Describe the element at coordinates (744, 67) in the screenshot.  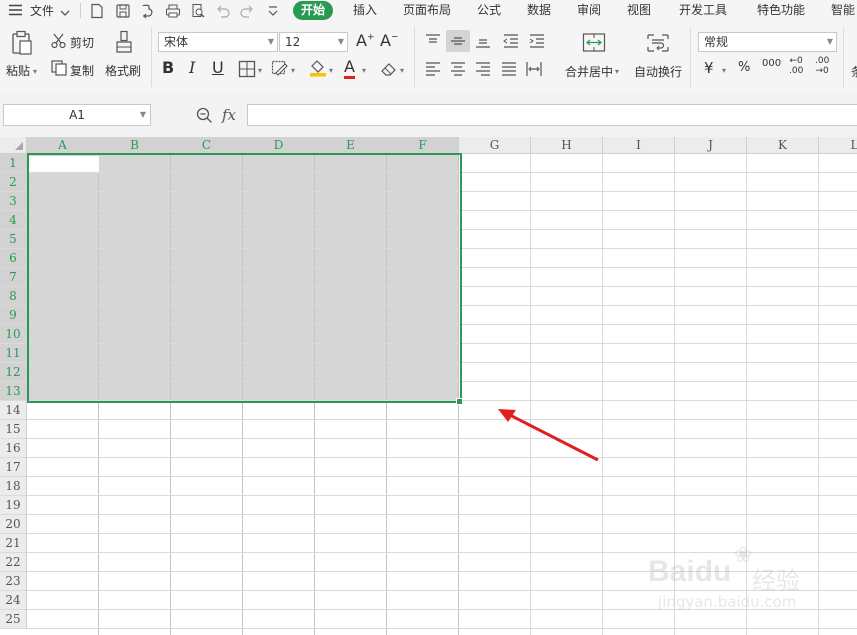
I see `percent-button: %` at that location.